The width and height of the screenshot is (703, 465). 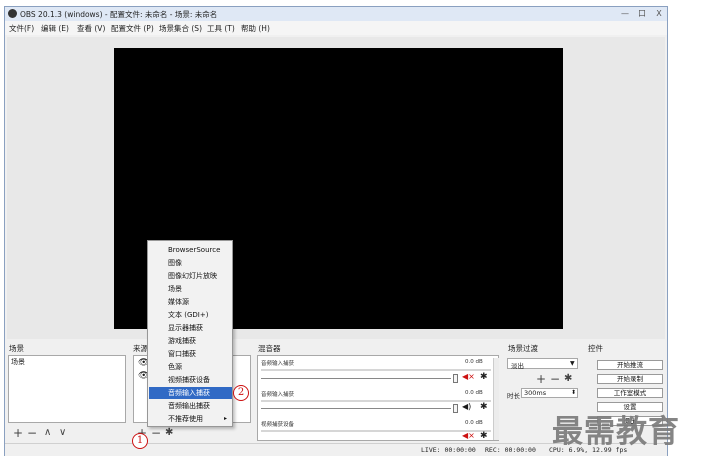 What do you see at coordinates (67, 389) in the screenshot?
I see `scenes-list: 场景` at bounding box center [67, 389].